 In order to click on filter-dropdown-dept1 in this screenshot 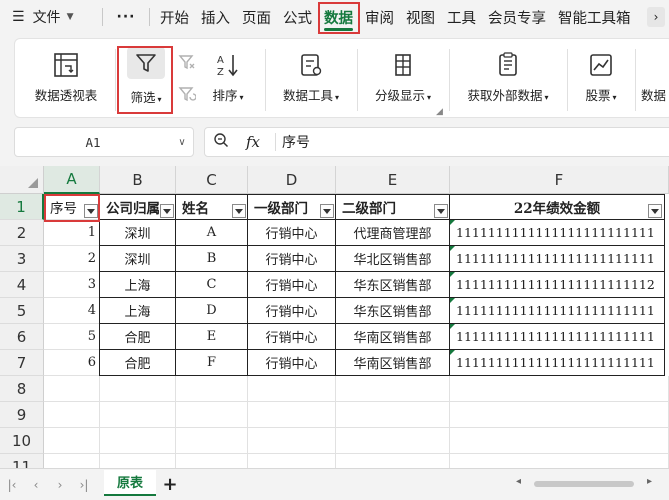, I will do `click(327, 211)`.